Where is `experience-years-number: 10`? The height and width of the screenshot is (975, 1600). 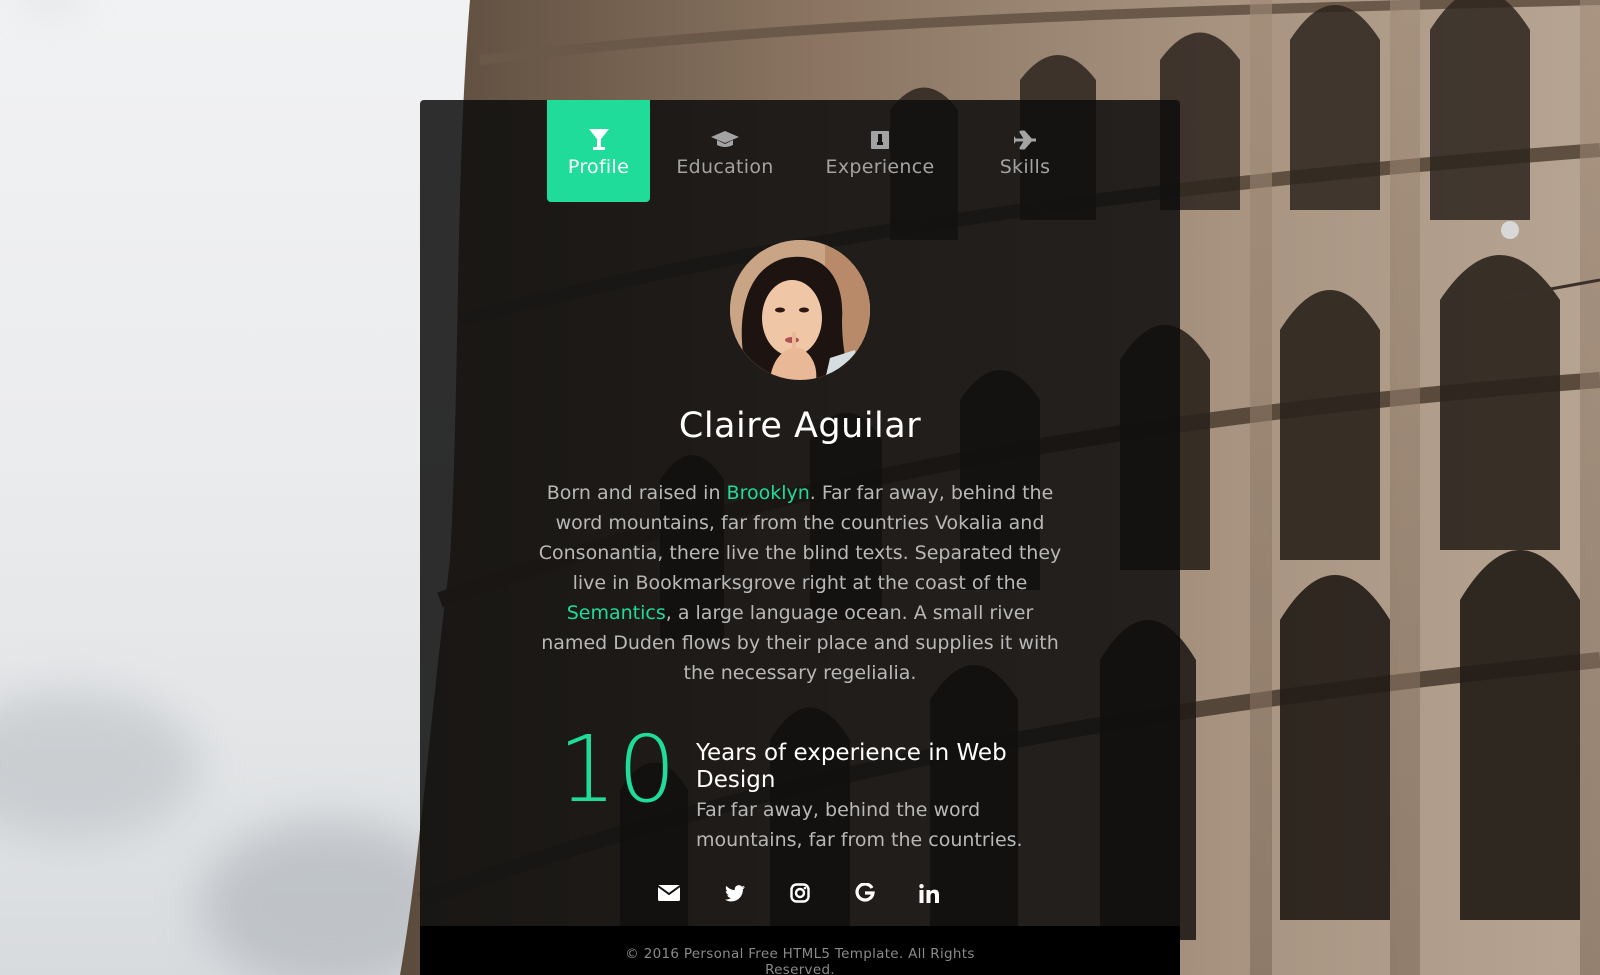
experience-years-number: 10 is located at coordinates (618, 769).